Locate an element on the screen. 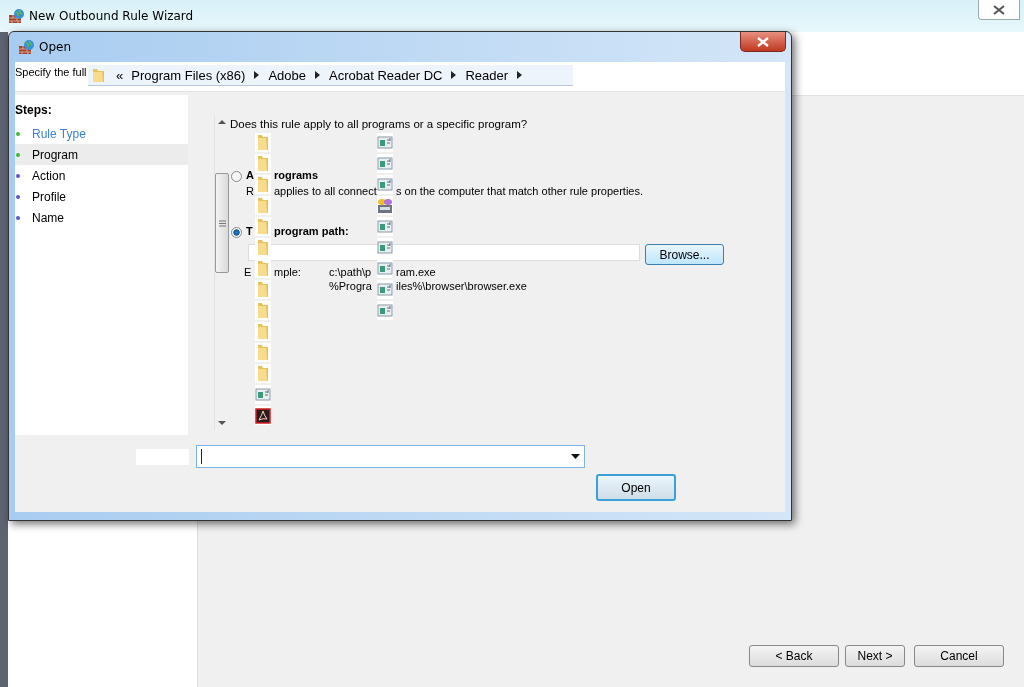 The image size is (1024, 687). option-label: program path: is located at coordinates (311, 231).